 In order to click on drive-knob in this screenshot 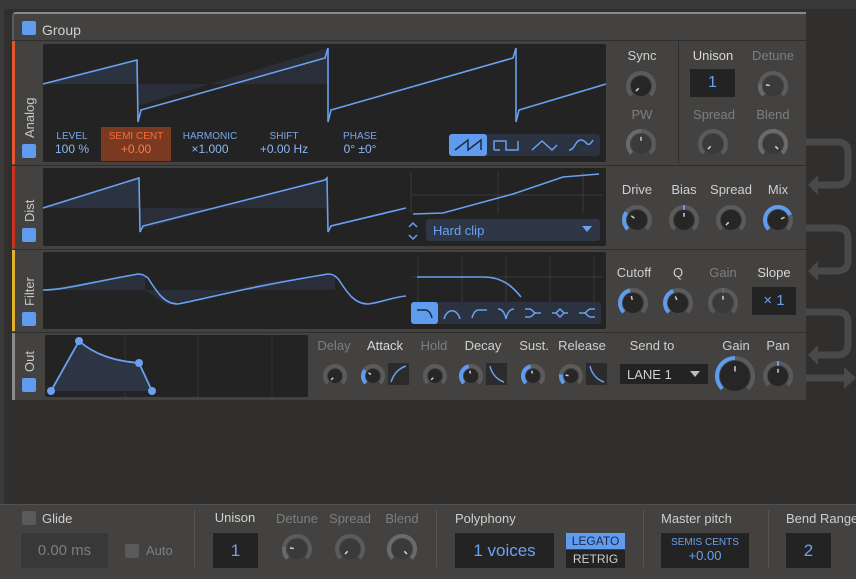, I will do `click(637, 220)`.